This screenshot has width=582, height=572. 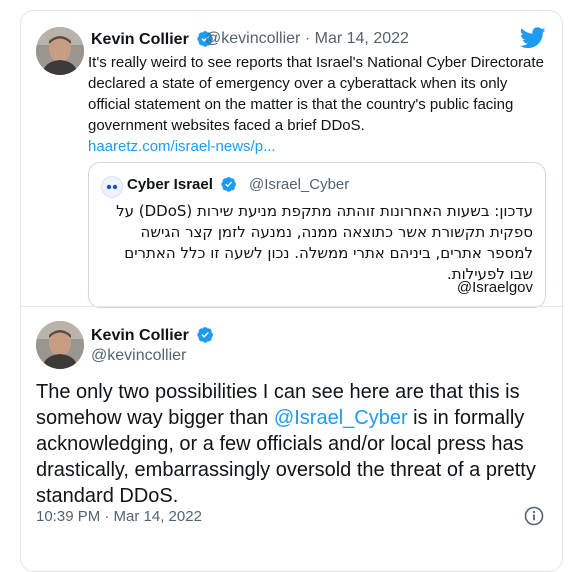 I want to click on quoted-author: Cyber Israel, so click(x=182, y=186).